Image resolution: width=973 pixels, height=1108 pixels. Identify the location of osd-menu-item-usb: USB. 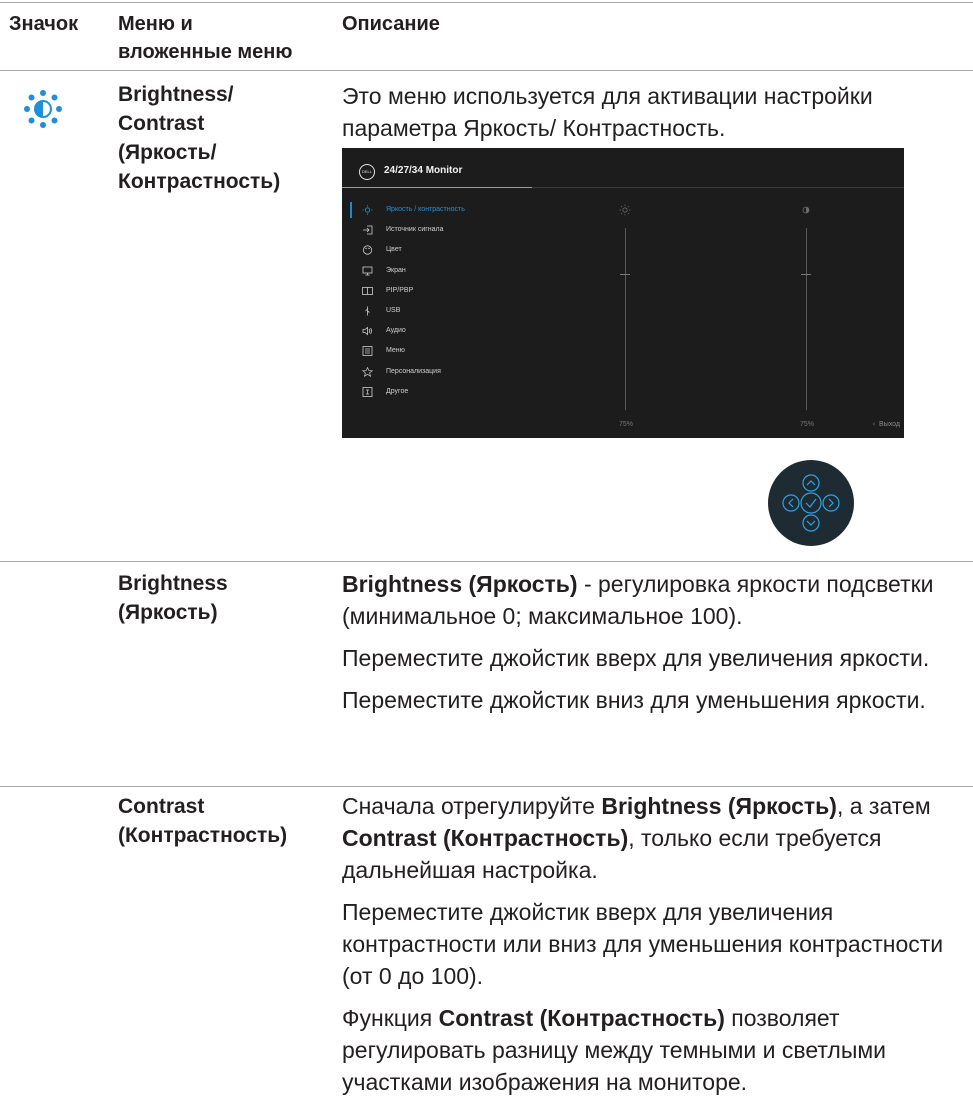
(432, 313).